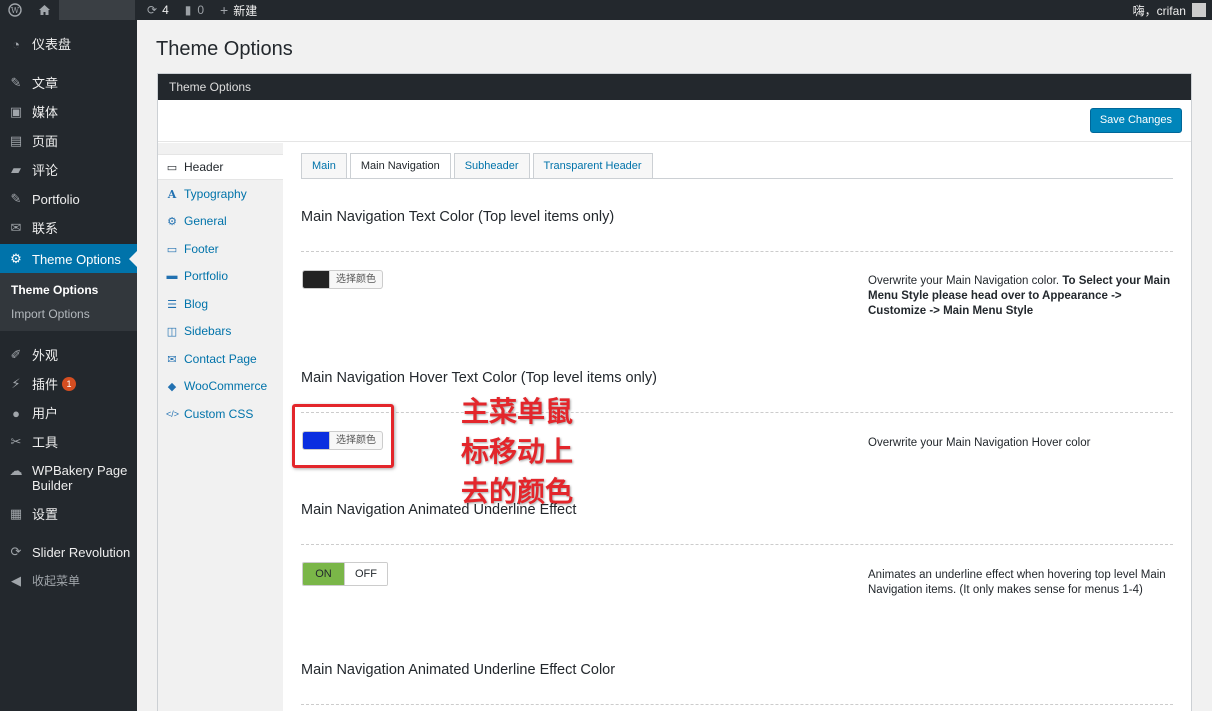  I want to click on monitor-icon: ▭, so click(172, 167).